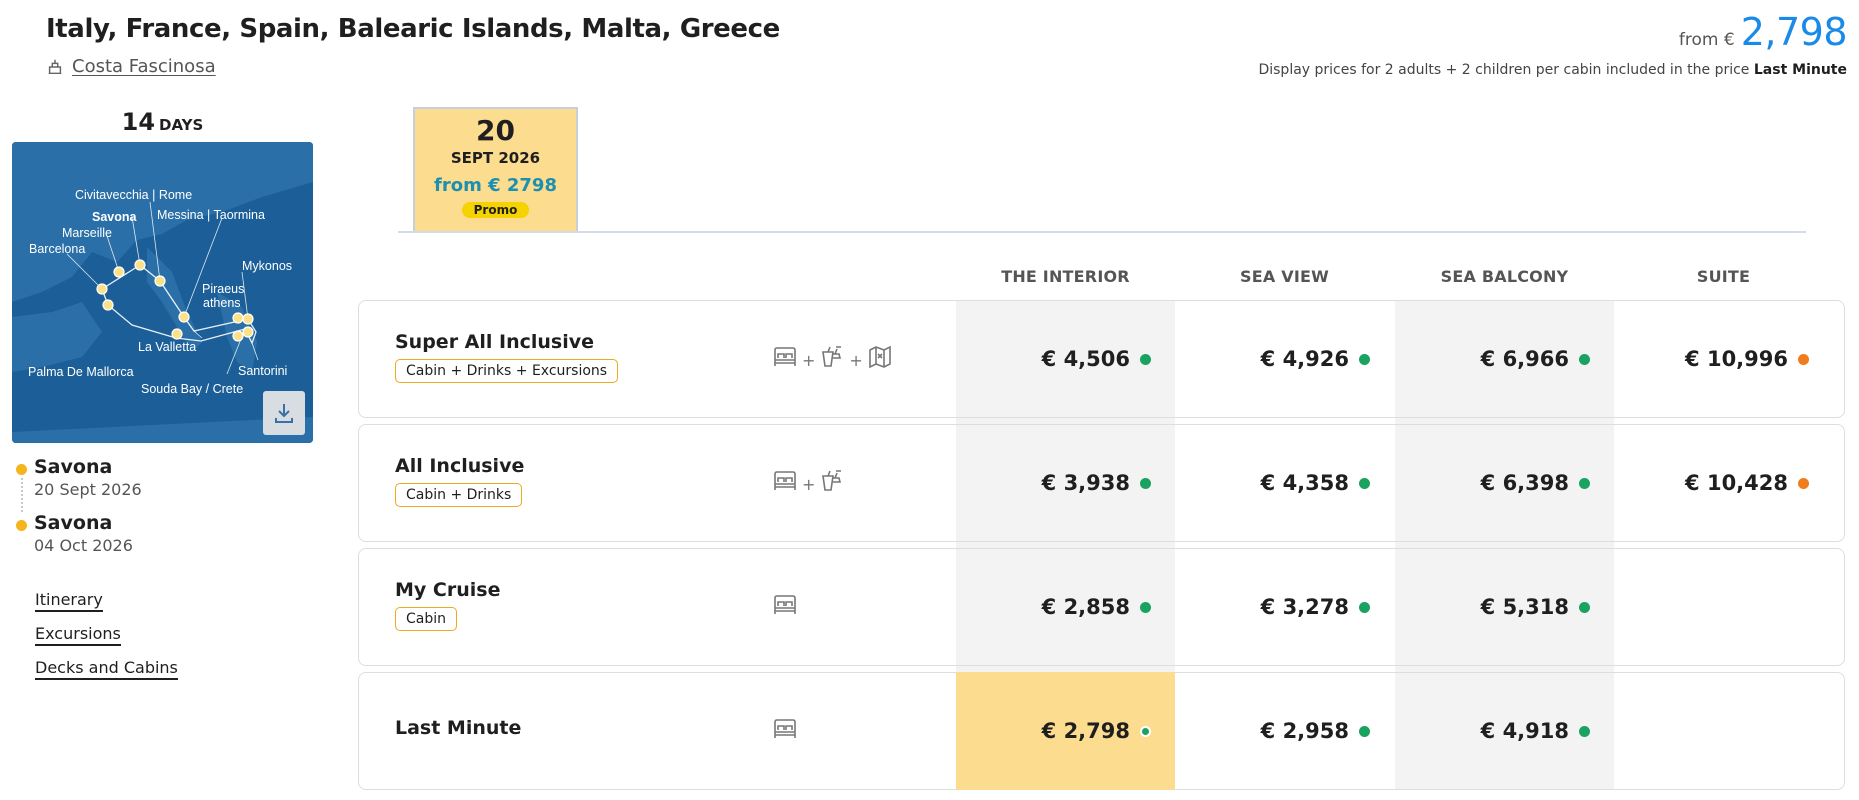 The height and width of the screenshot is (800, 1859). I want to click on price-cell: € 6,966, so click(1504, 359).